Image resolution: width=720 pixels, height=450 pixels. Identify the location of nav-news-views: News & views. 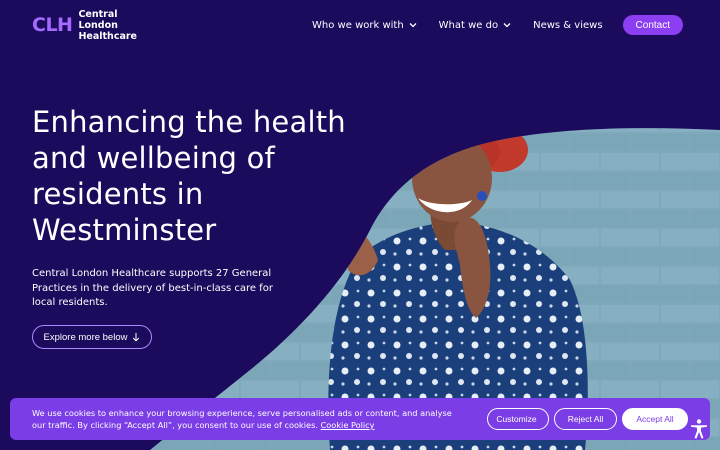
(567, 25).